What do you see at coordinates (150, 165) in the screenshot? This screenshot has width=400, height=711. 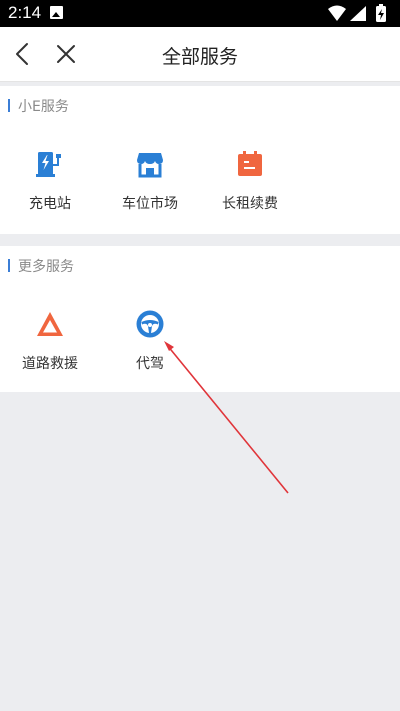 I see `parking-shop-icon` at bounding box center [150, 165].